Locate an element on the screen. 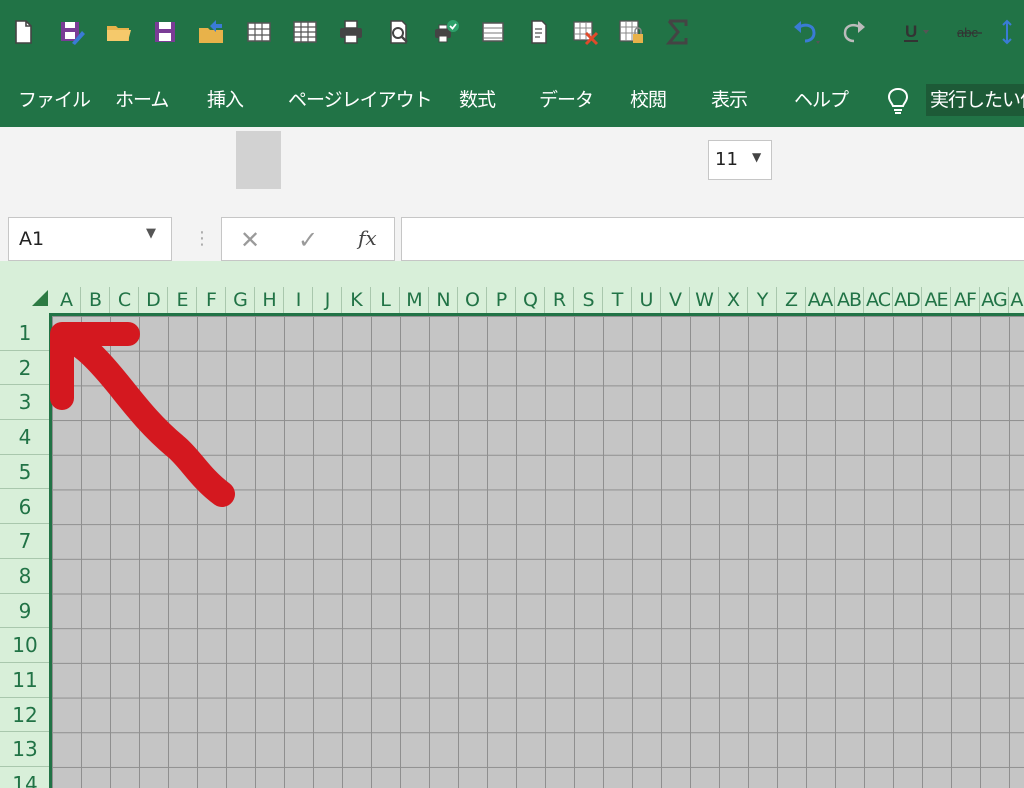 This screenshot has height=788, width=1024. column-header-ae: AE is located at coordinates (936, 300).